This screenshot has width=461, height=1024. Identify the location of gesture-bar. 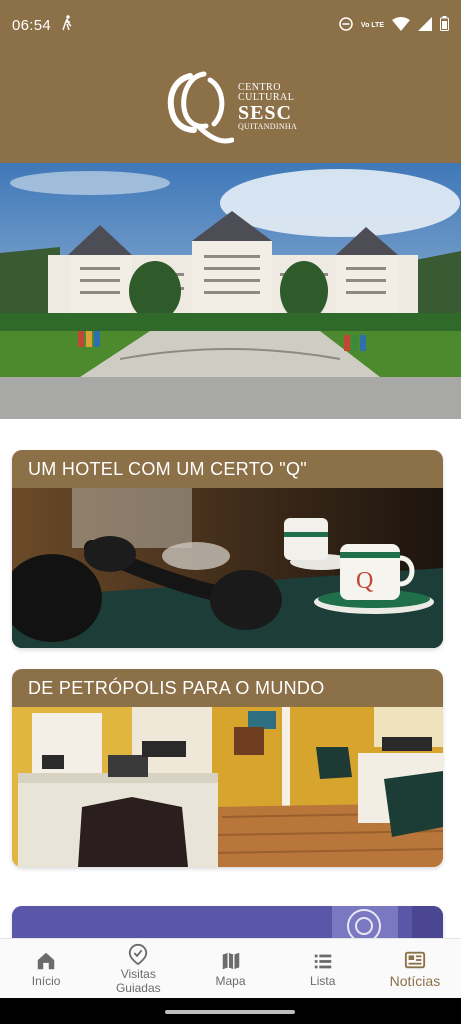
(230, 1011).